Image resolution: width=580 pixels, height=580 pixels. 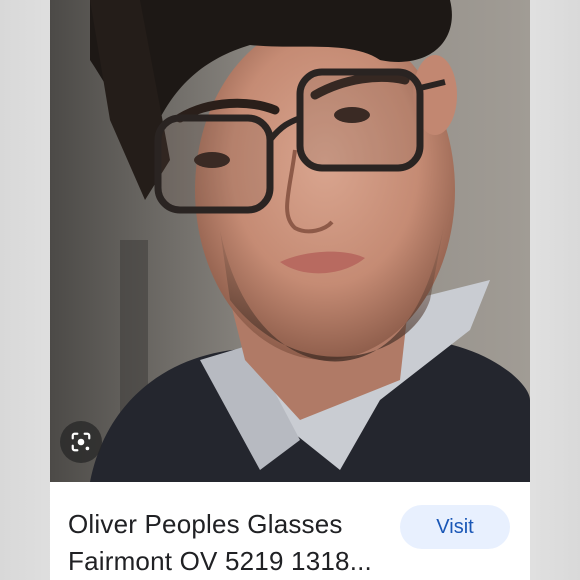 I want to click on result-title-line-1: Oliver Peoples Glasses, so click(x=205, y=524).